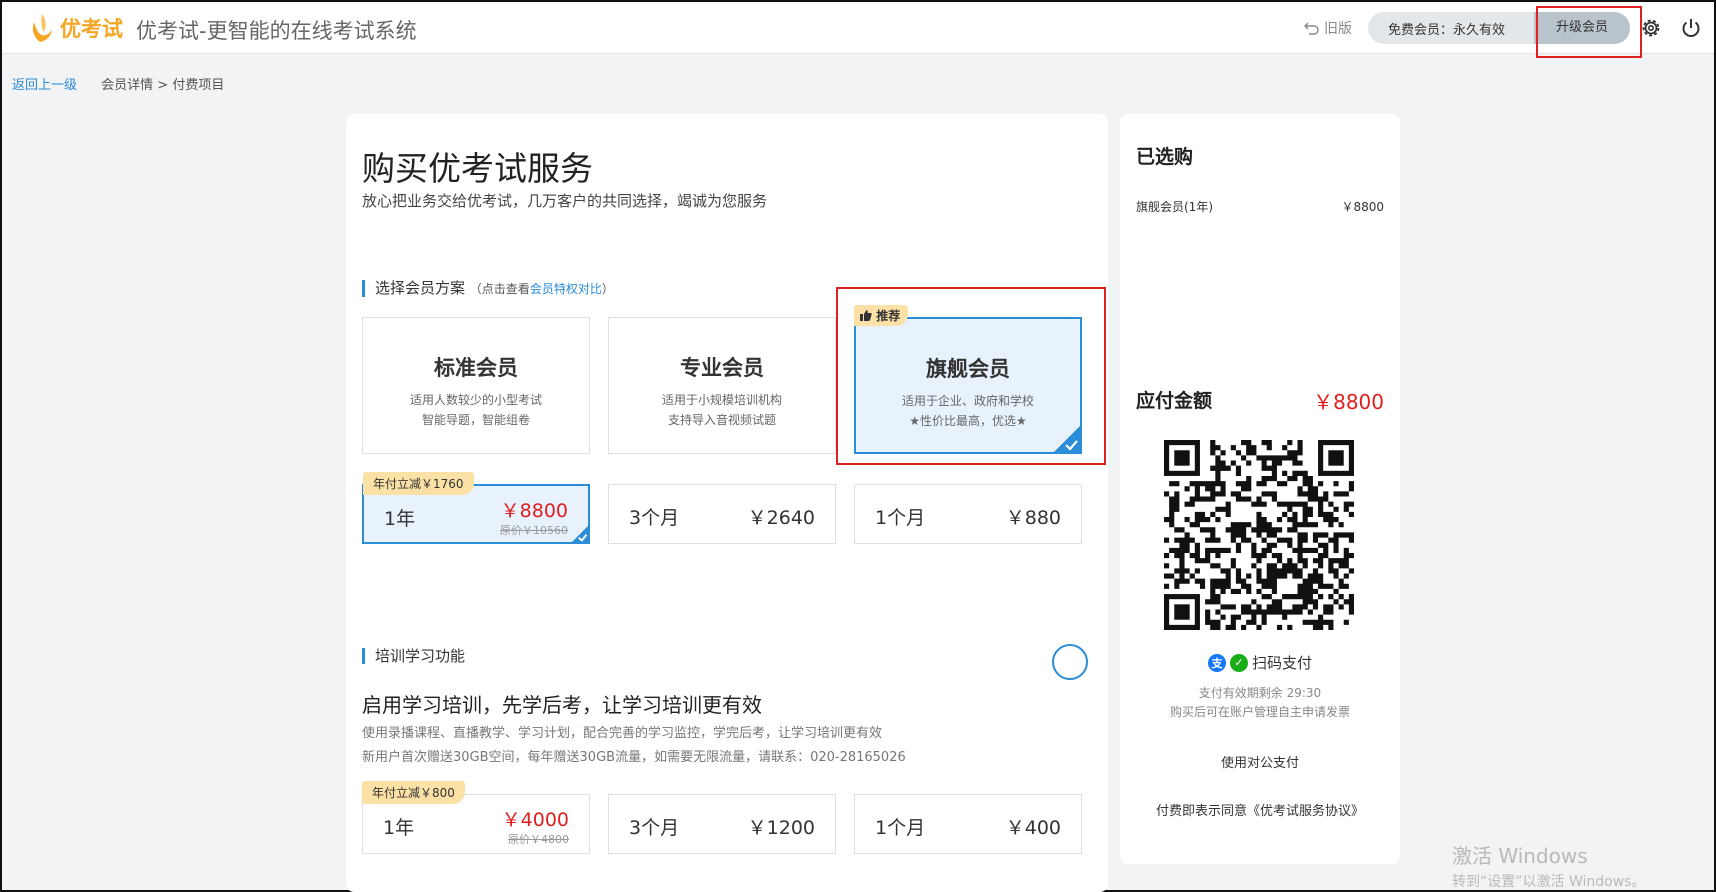  I want to click on price-option-1-year: 年付立减￥1760 1年 ￥8800 原价￥10560, so click(476, 508).